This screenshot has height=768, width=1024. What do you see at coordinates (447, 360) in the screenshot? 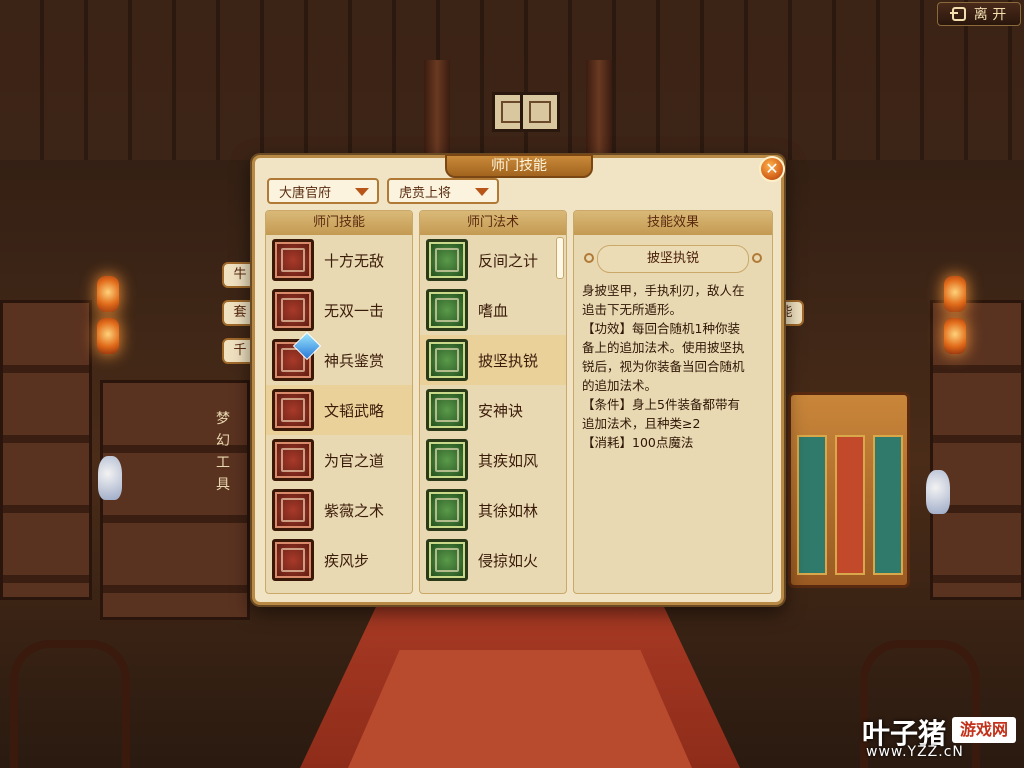
I see `armor-fist-icon` at bounding box center [447, 360].